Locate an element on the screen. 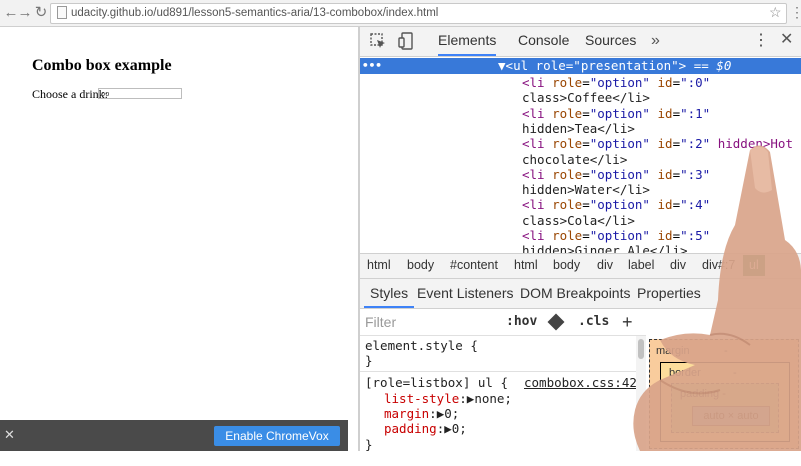 The height and width of the screenshot is (466, 801). class-toggle-button: .cls is located at coordinates (593, 322).